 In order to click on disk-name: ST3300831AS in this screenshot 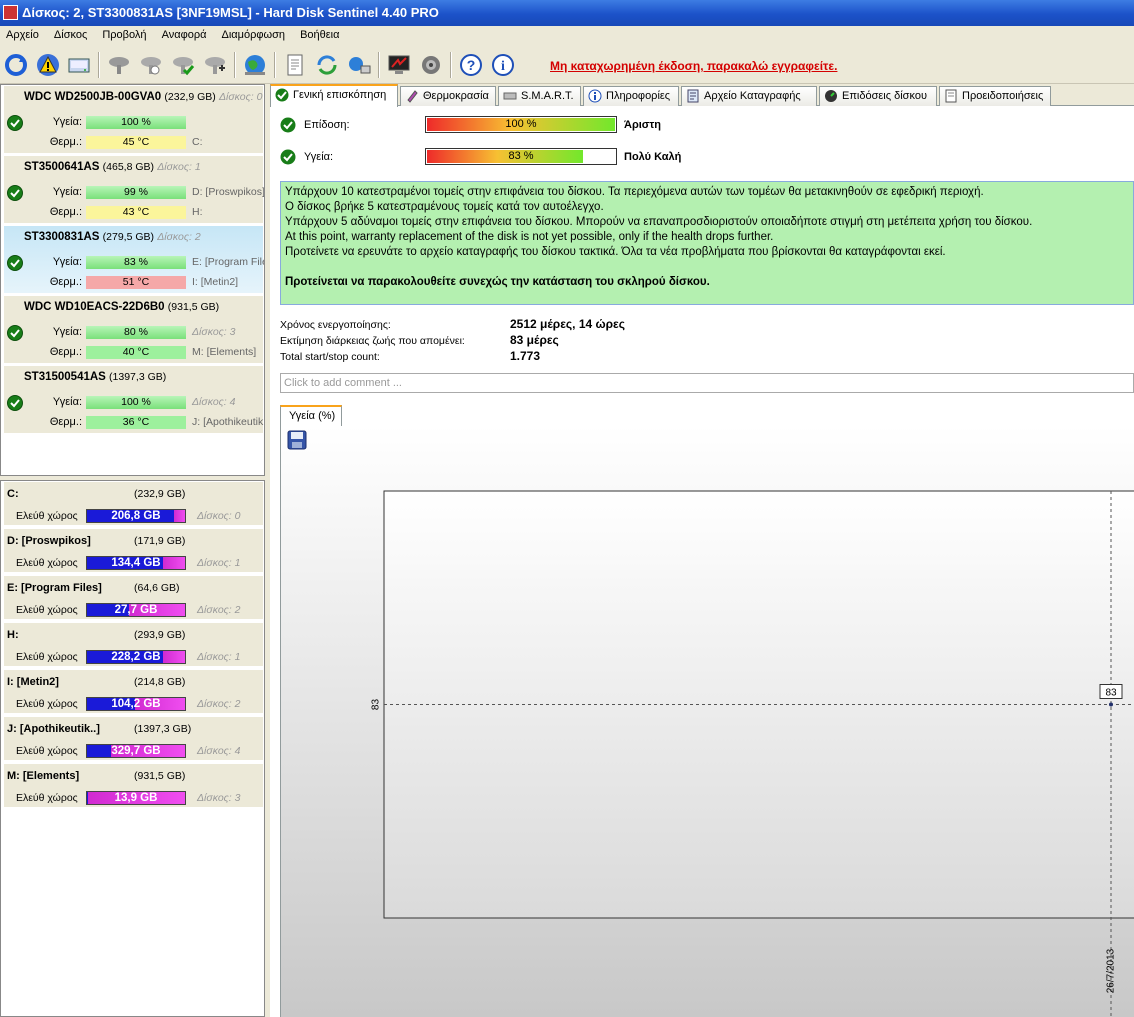, I will do `click(62, 237)`.